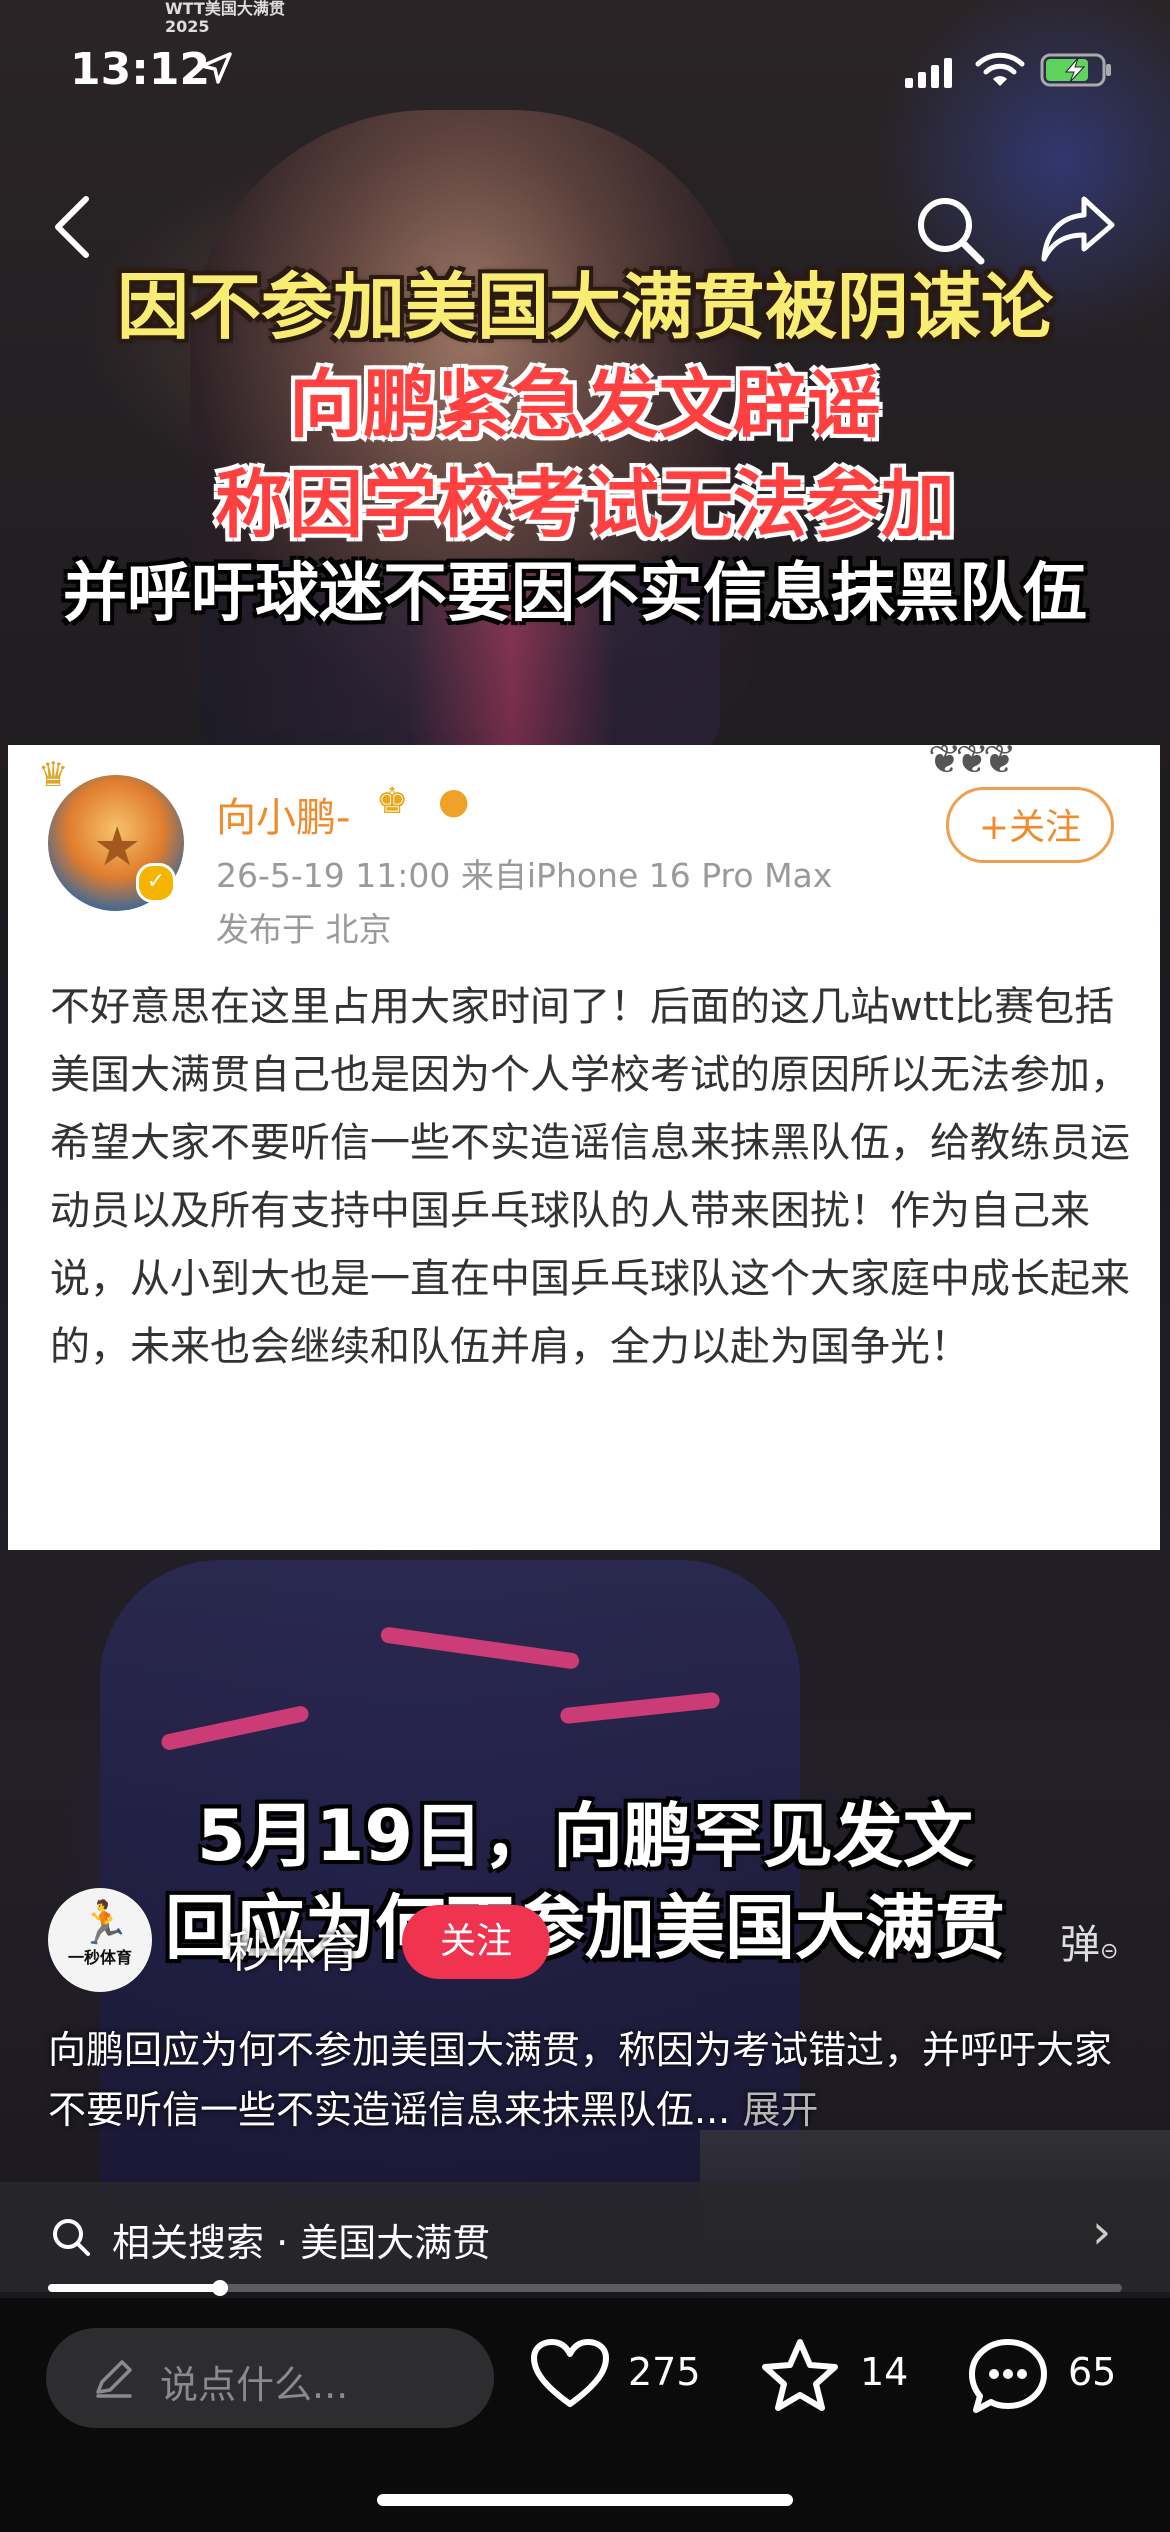 The image size is (1170, 2532). Describe the element at coordinates (585, 2415) in the screenshot. I see `bottom-action-bar: 说点什么... 275 14 65` at that location.